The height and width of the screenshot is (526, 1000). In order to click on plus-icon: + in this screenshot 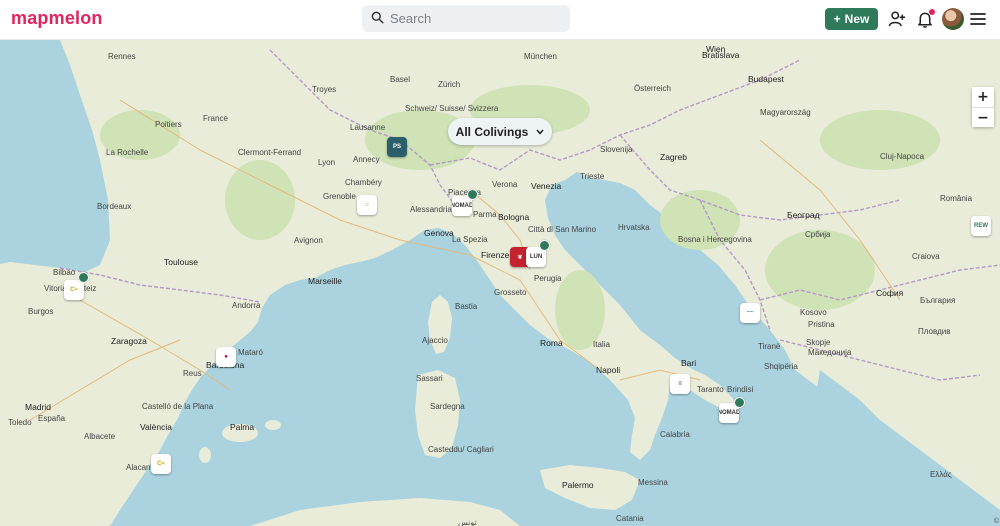, I will do `click(837, 19)`.